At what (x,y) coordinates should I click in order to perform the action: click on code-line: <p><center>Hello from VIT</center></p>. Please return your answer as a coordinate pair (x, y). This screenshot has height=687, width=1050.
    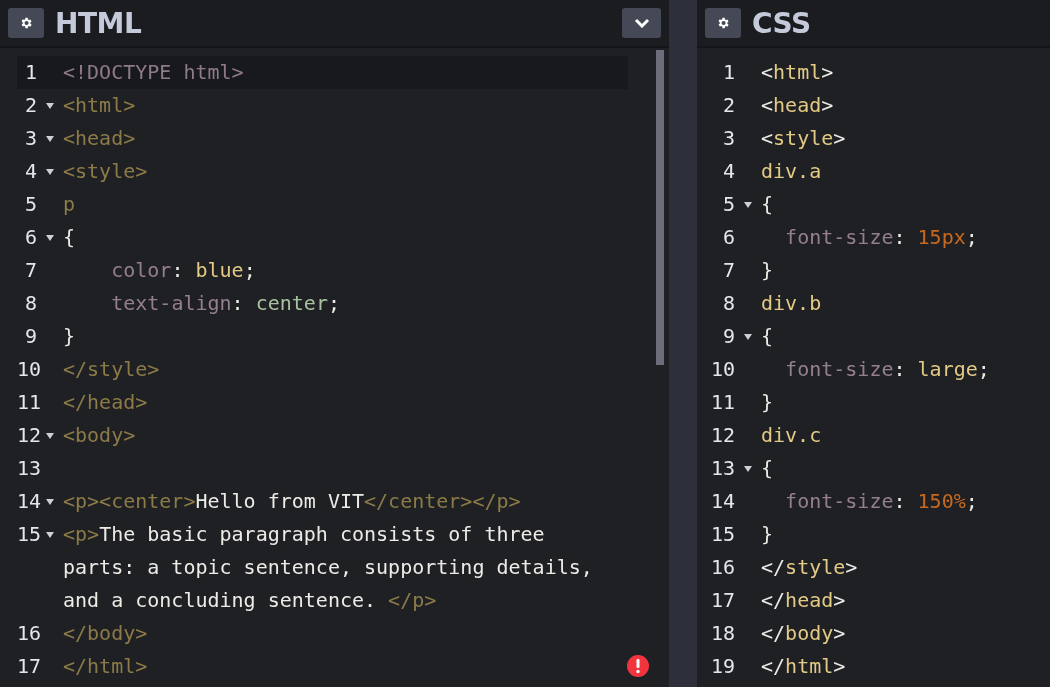
    Looking at the image, I should click on (292, 501).